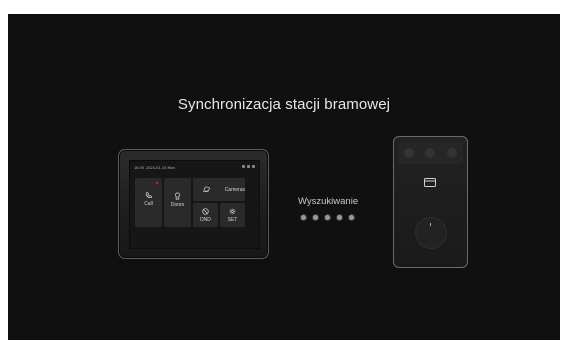 The image size is (568, 341). Describe the element at coordinates (205, 220) in the screenshot. I see `tile-dnd-label: DND` at that location.